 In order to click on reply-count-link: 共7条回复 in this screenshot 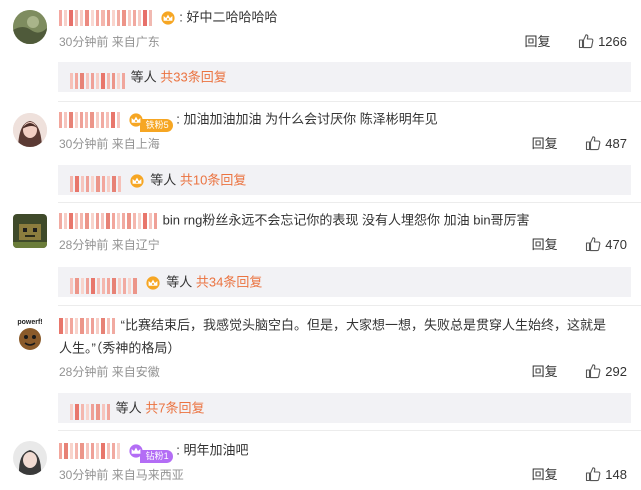, I will do `click(174, 408)`.